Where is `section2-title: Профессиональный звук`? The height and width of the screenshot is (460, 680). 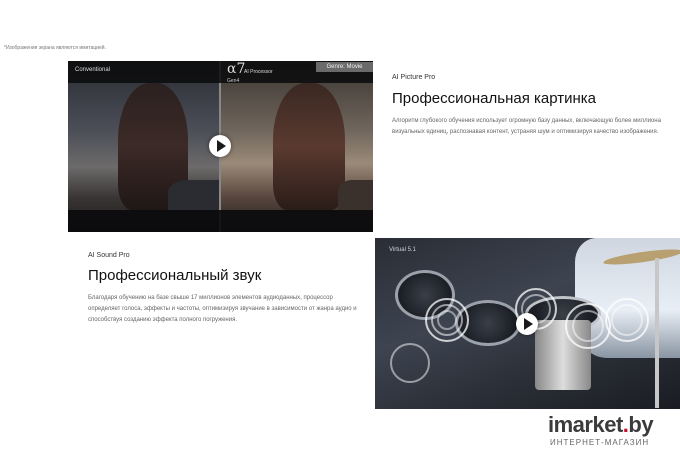 section2-title: Профессиональный звук is located at coordinates (175, 275).